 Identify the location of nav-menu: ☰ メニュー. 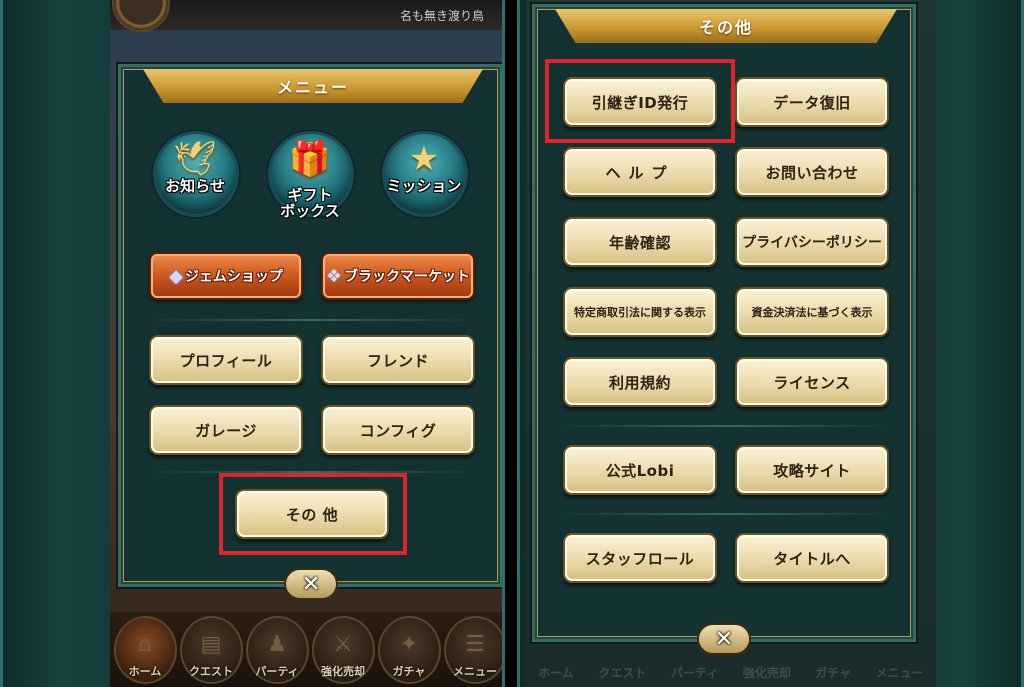
(474, 649).